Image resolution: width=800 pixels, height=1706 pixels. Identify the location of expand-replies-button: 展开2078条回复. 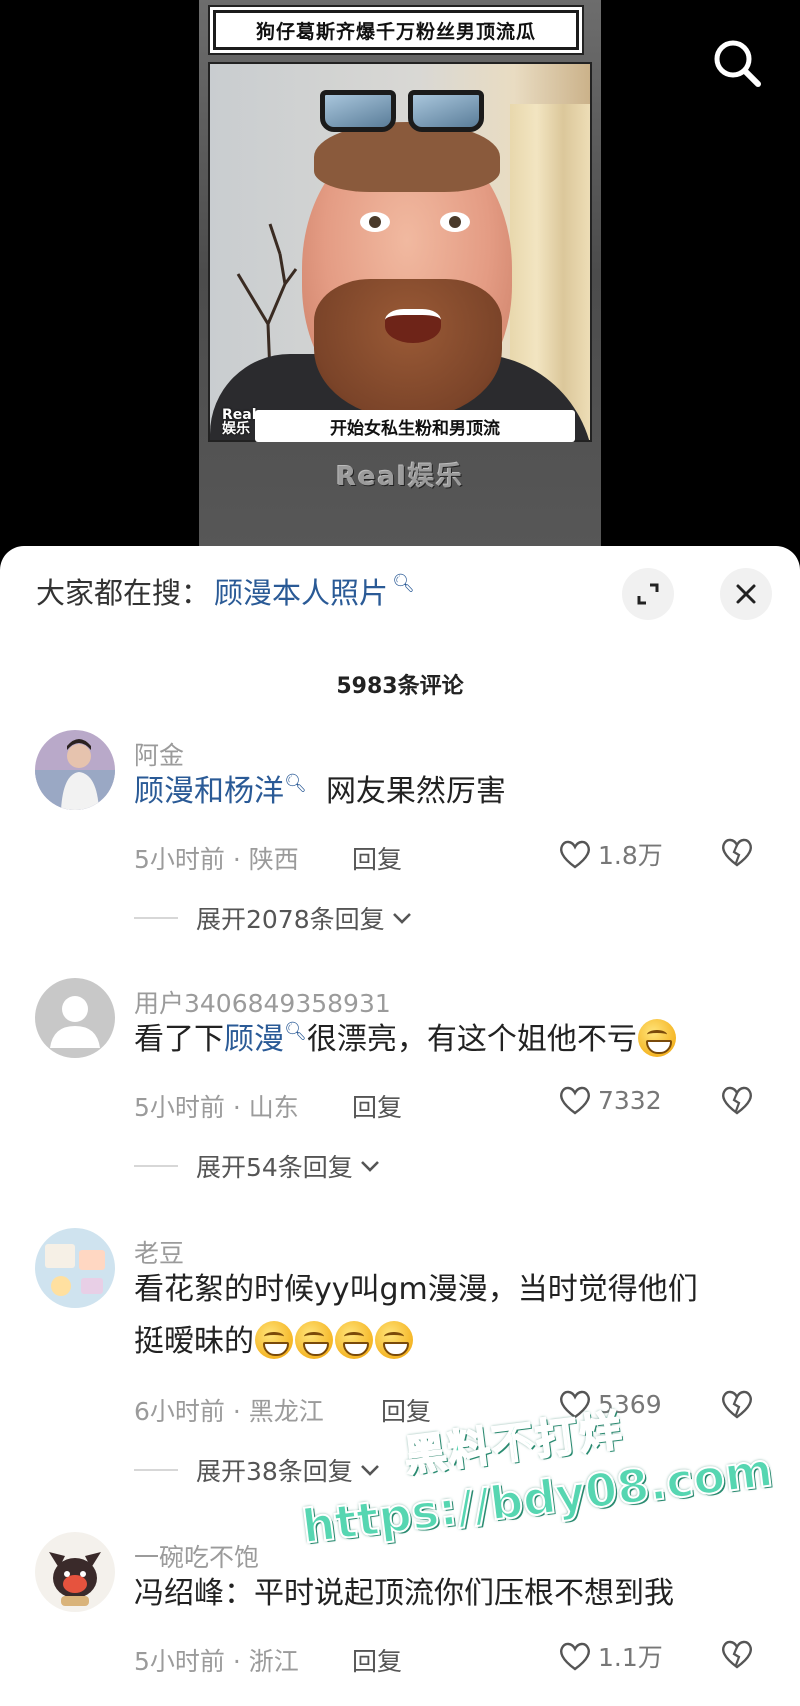
(273, 918).